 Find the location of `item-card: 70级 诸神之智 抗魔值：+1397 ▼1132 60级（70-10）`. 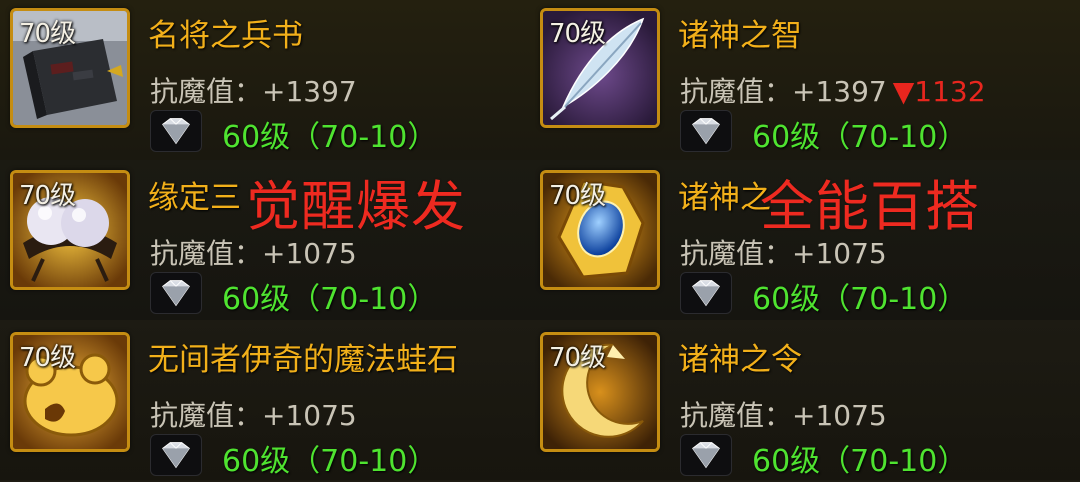

item-card: 70级 诸神之智 抗魔值：+1397 ▼1132 60级（70-10） is located at coordinates (800, 83).